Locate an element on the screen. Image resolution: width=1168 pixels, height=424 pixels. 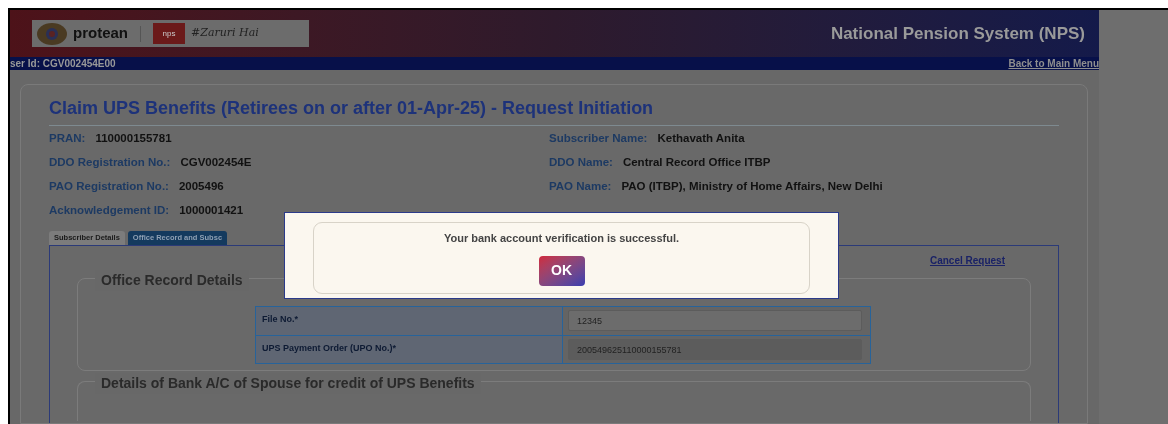
table-cell: File No.* is located at coordinates (409, 321).